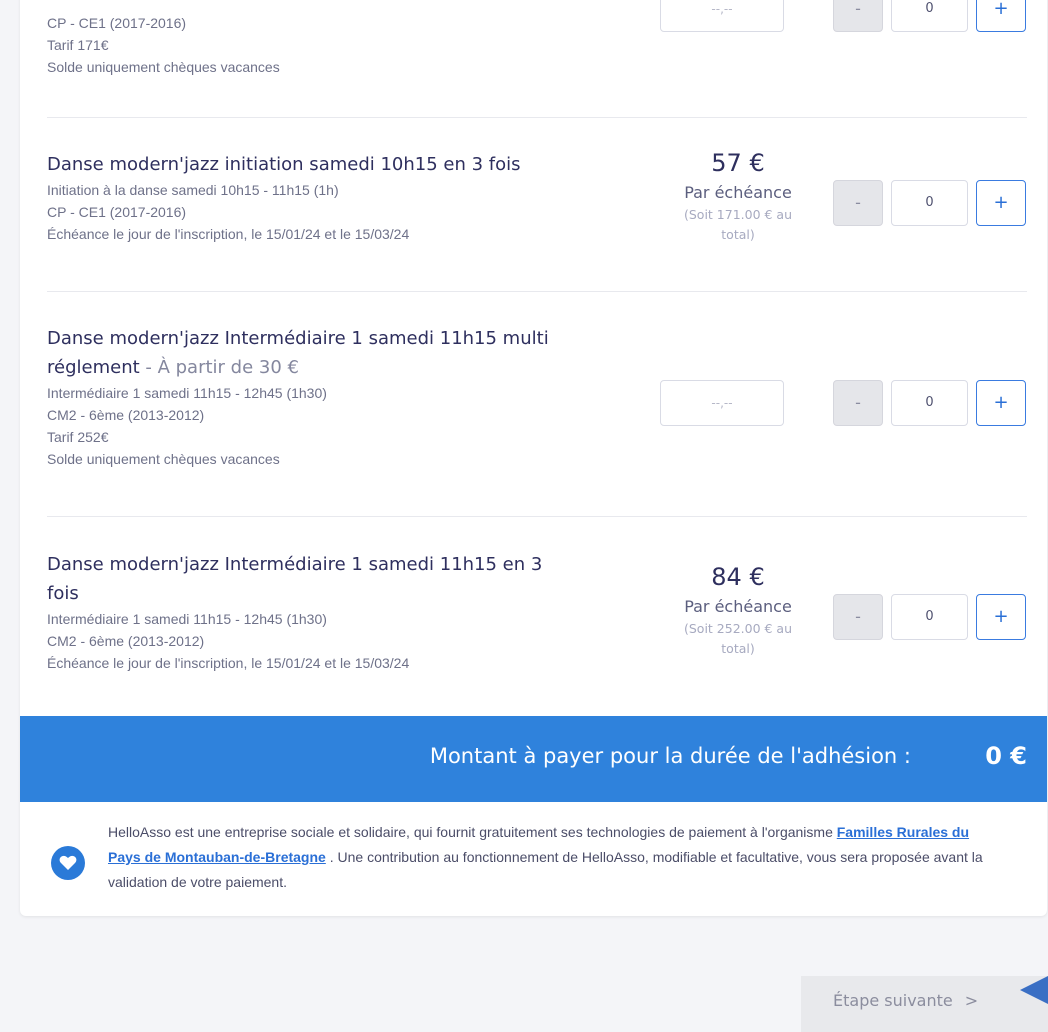 This screenshot has width=1048, height=1032. What do you see at coordinates (78, 437) in the screenshot?
I see `item-detail: Tarif 252€` at bounding box center [78, 437].